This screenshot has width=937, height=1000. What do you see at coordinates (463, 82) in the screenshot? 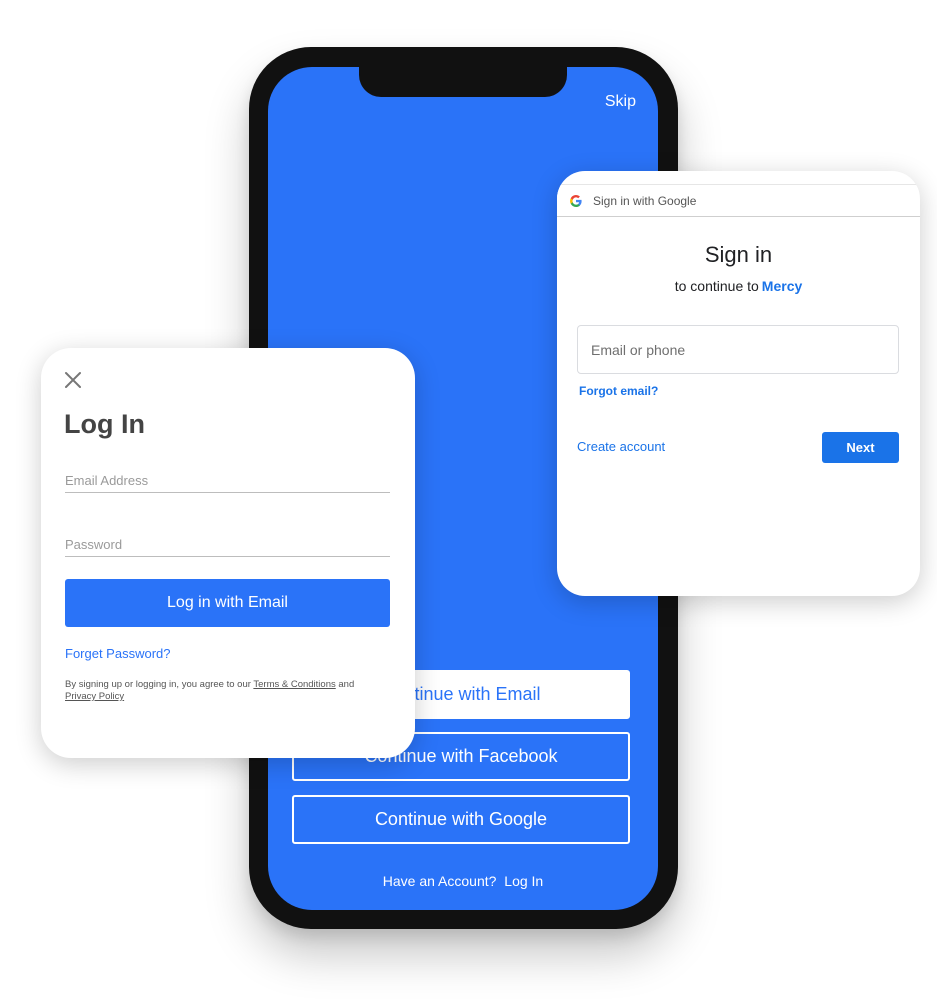
I see `phone-notch` at bounding box center [463, 82].